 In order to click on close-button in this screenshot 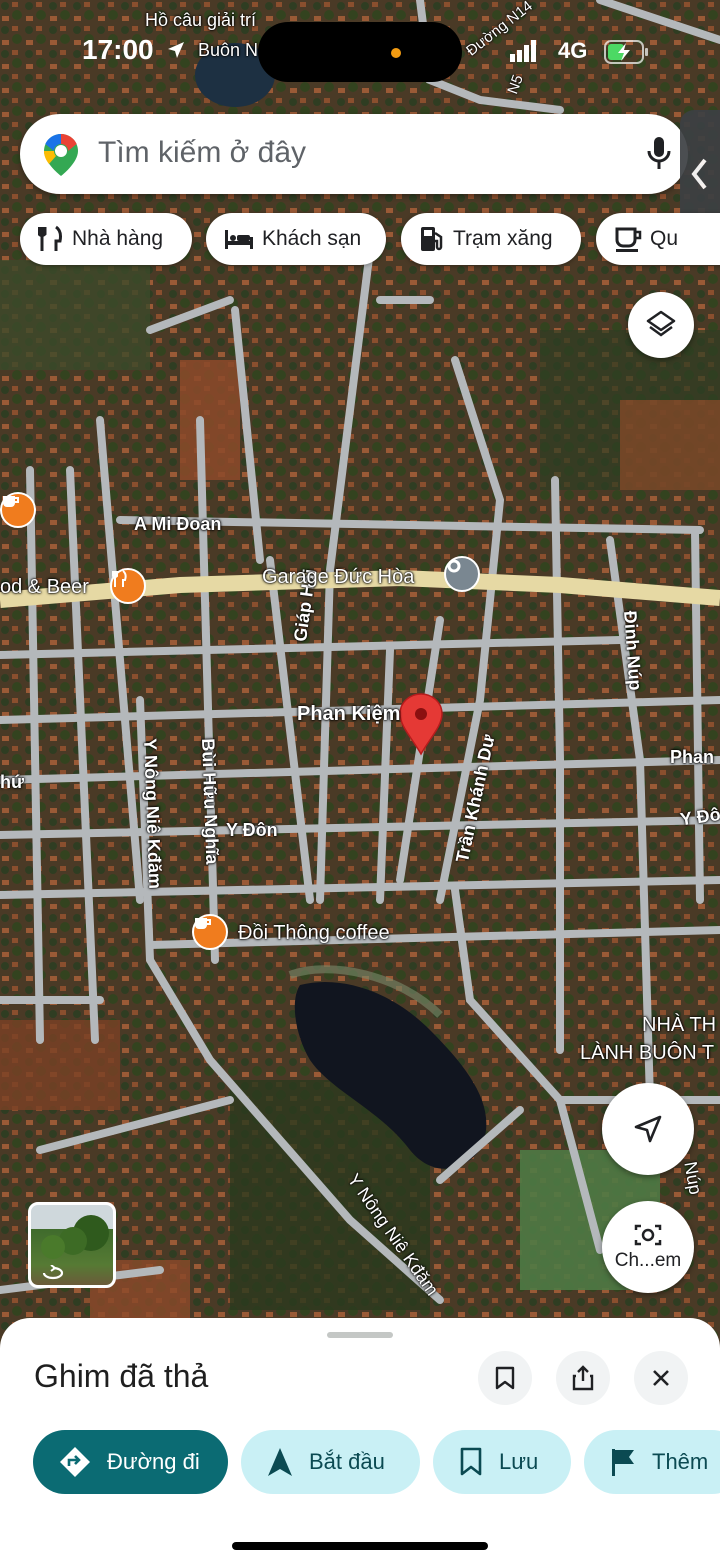, I will do `click(661, 1378)`.